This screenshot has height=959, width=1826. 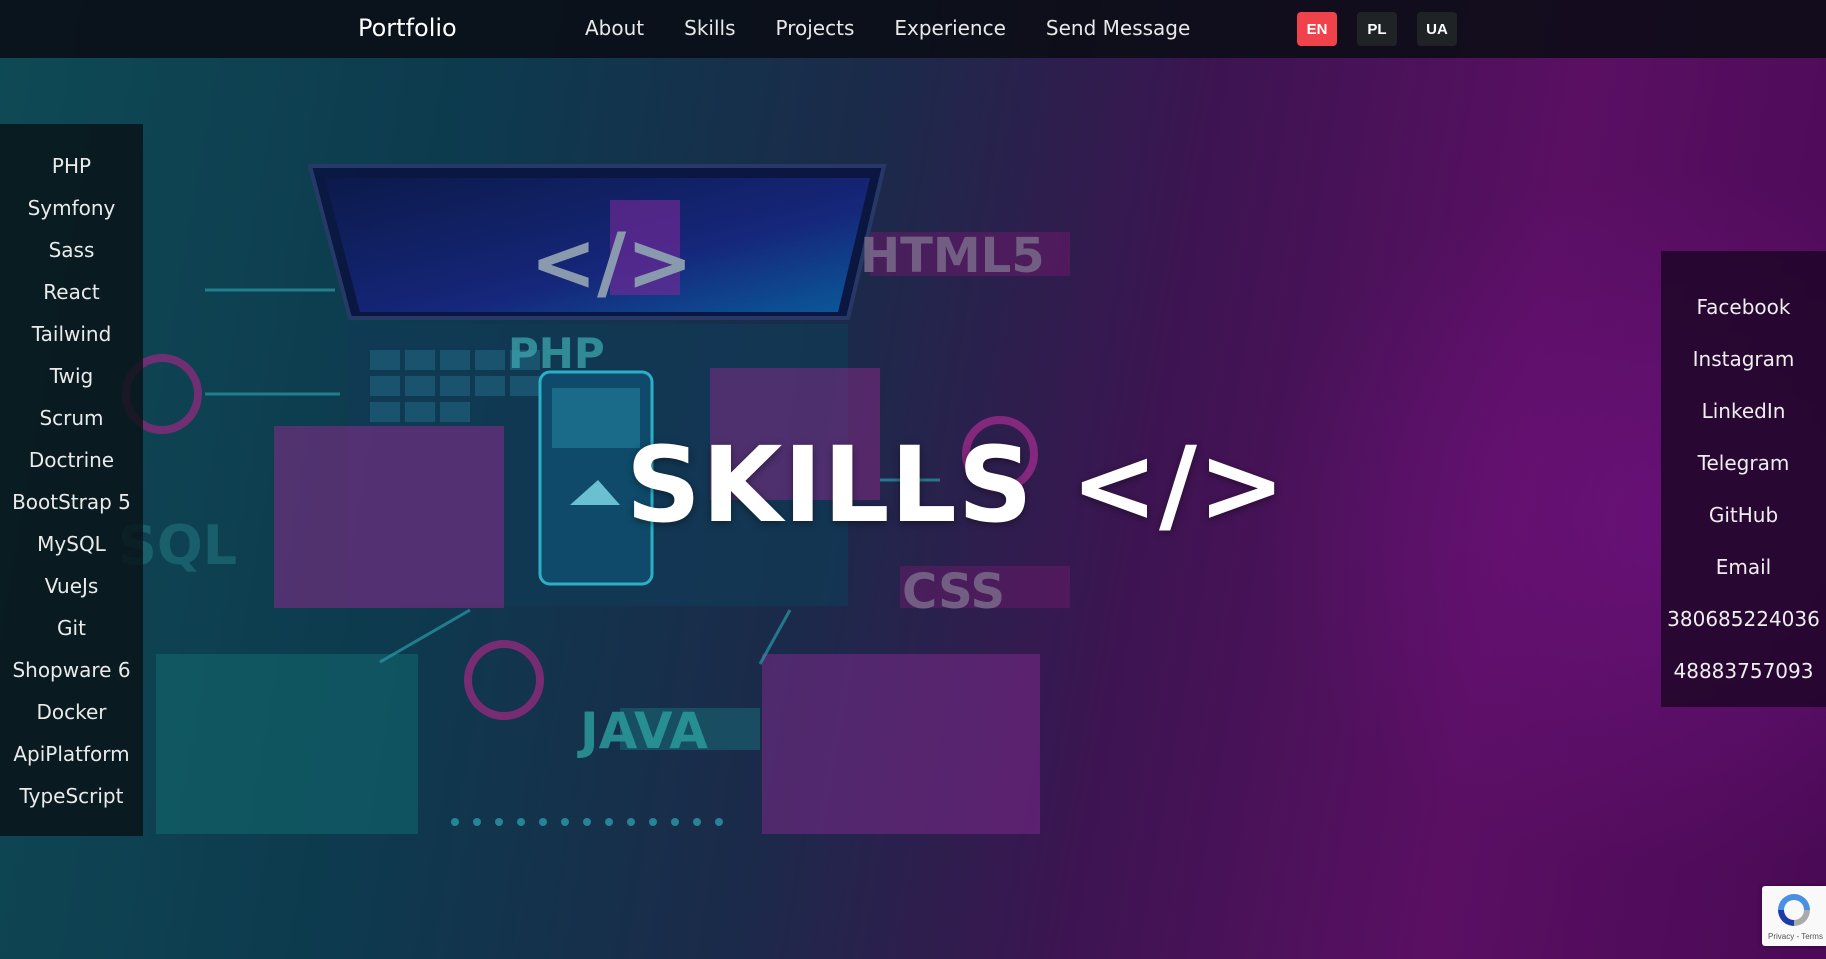 What do you see at coordinates (1743, 411) in the screenshot?
I see `social-link-linkedin: LinkedIn` at bounding box center [1743, 411].